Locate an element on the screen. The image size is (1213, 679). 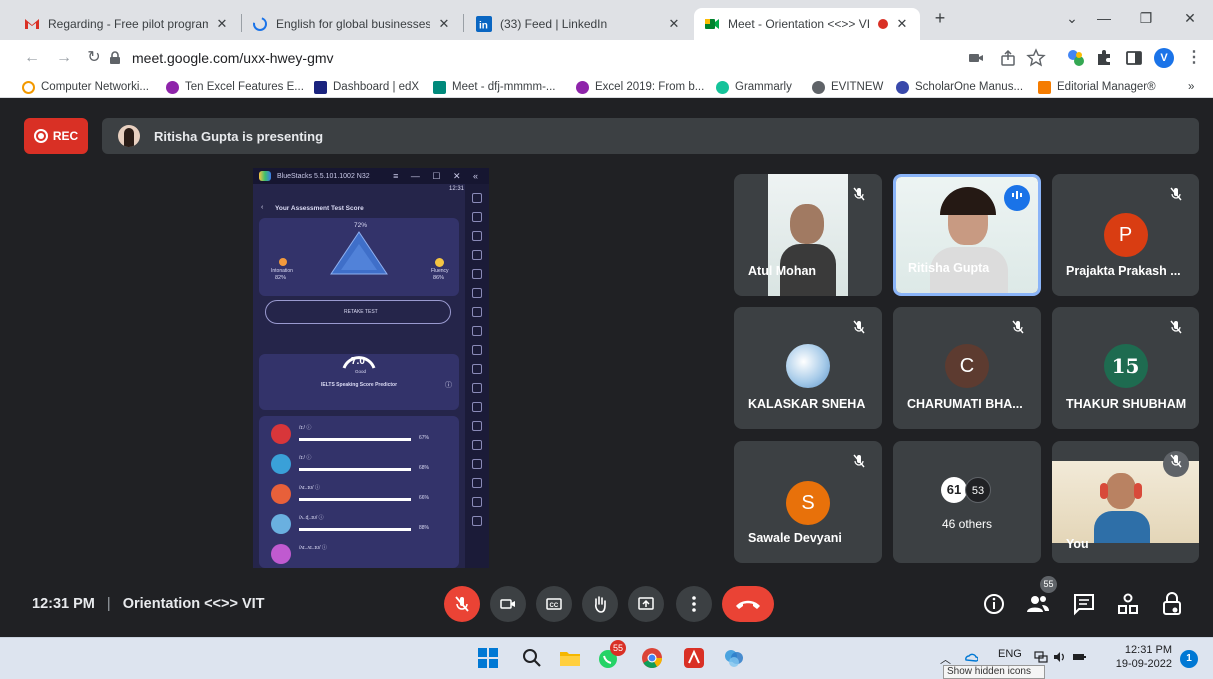
svg-text: CC is located at coordinates (554, 606).